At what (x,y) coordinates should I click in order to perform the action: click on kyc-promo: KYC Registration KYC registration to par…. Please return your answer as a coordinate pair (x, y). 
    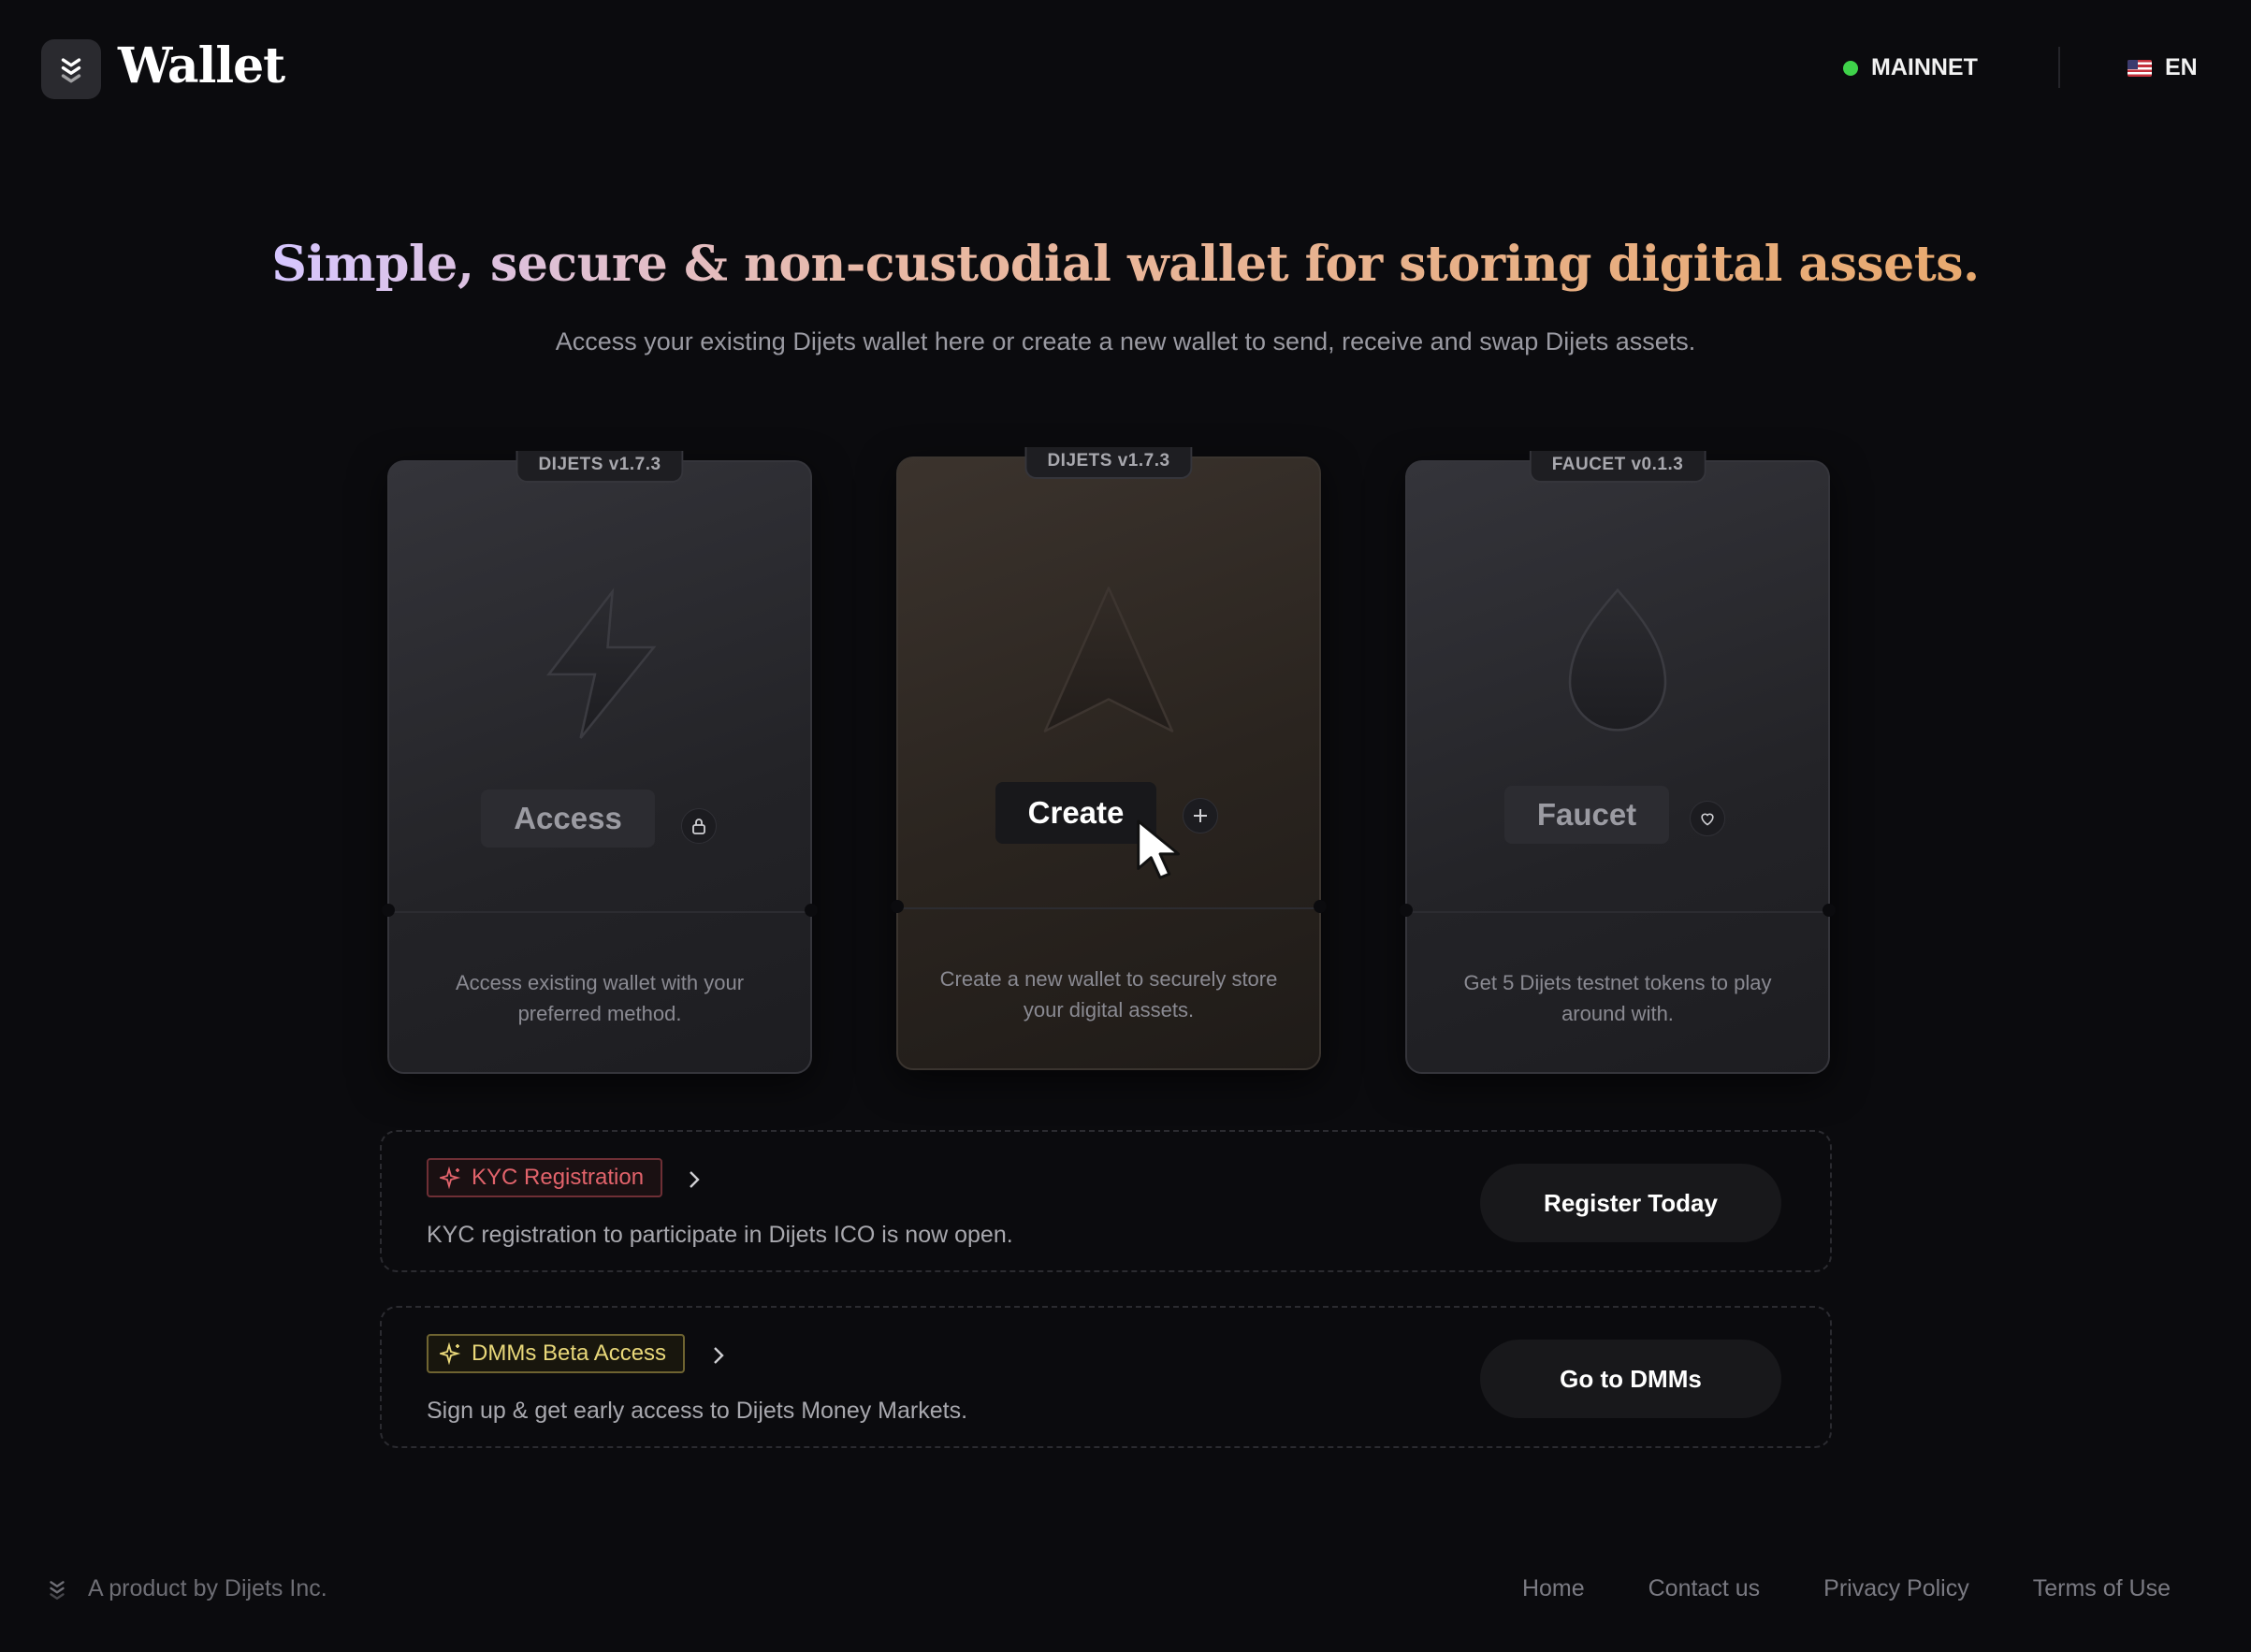
    Looking at the image, I should click on (1106, 1201).